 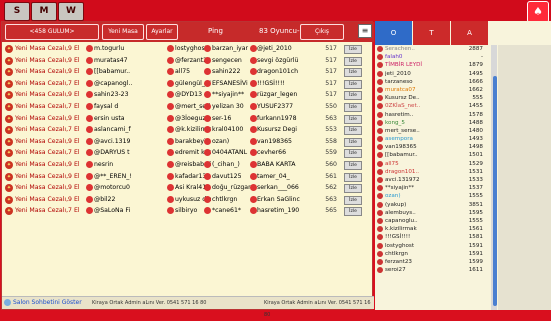 What do you see at coordinates (289, 61) in the screenshot?
I see `player-name: sevgi özgürlü` at bounding box center [289, 61].